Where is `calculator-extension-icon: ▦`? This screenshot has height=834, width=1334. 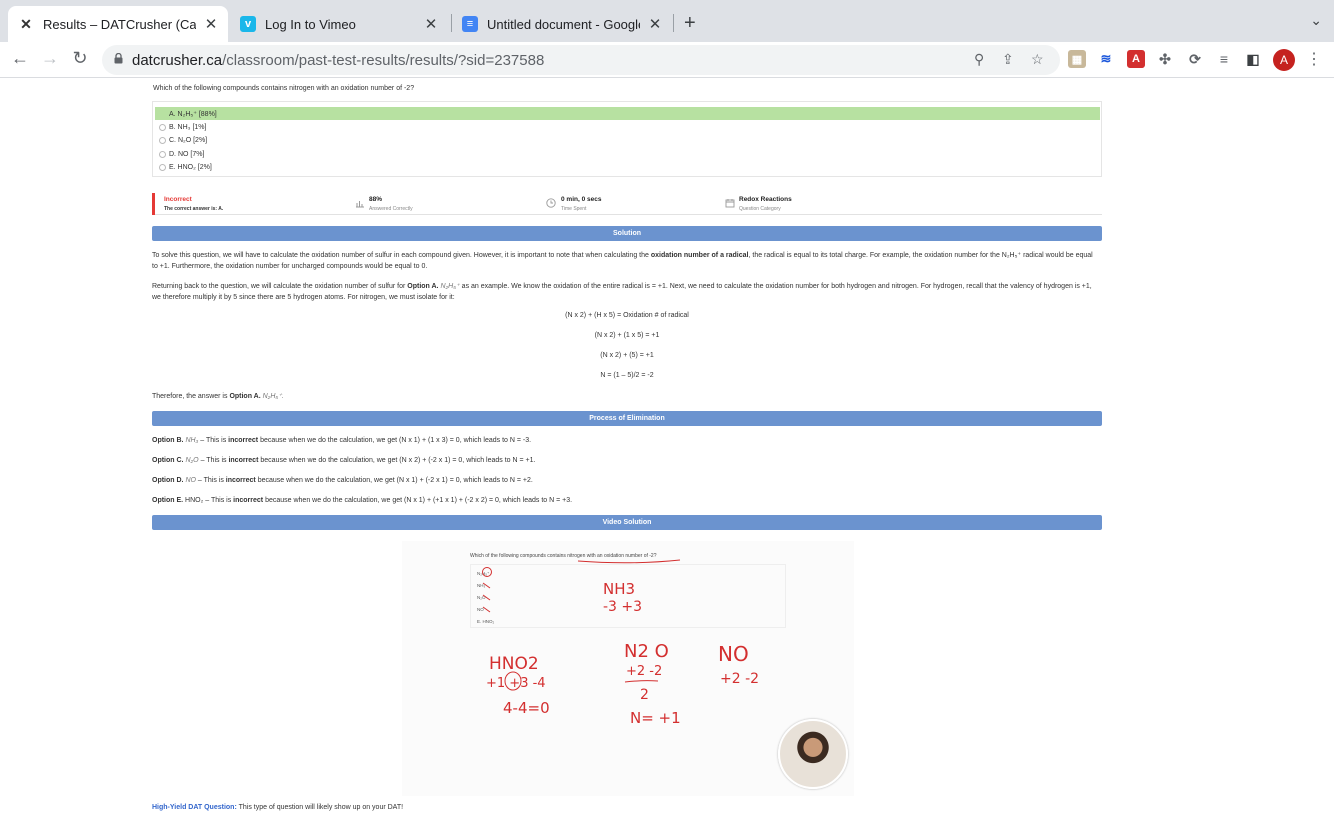 calculator-extension-icon: ▦ is located at coordinates (1077, 59).